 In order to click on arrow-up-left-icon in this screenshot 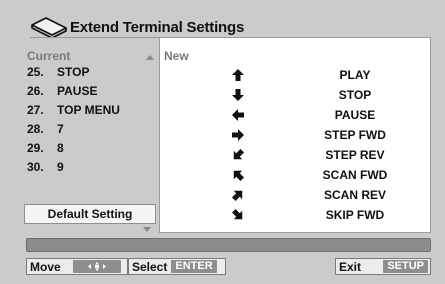, I will do `click(238, 175)`.